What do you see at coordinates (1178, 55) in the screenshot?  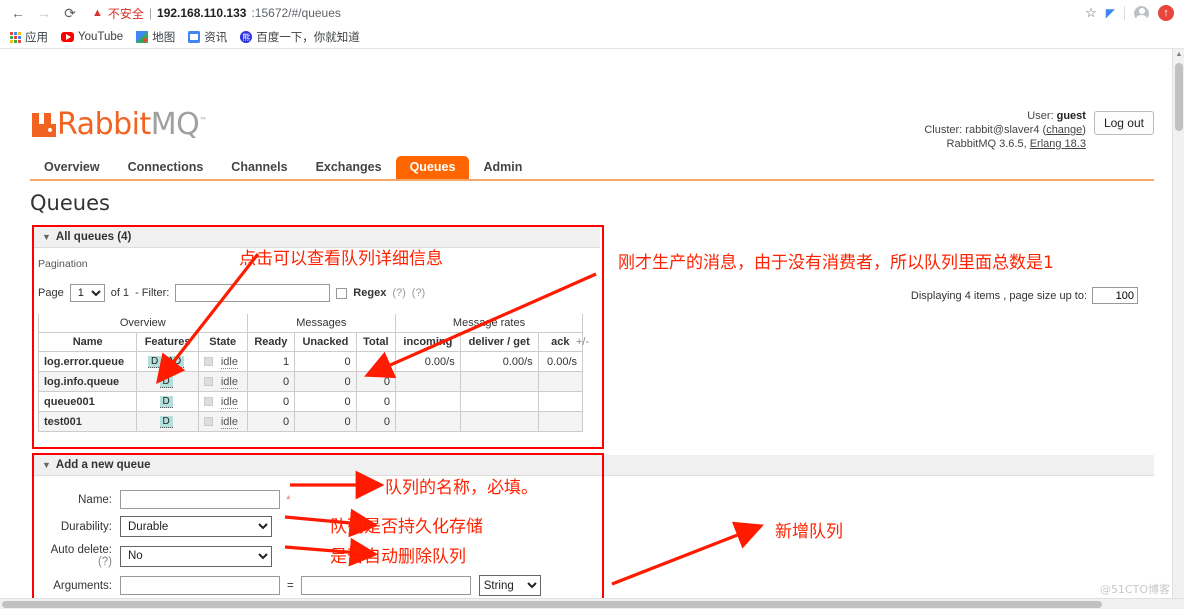 I see `scroll-up-icon: ▲` at bounding box center [1178, 55].